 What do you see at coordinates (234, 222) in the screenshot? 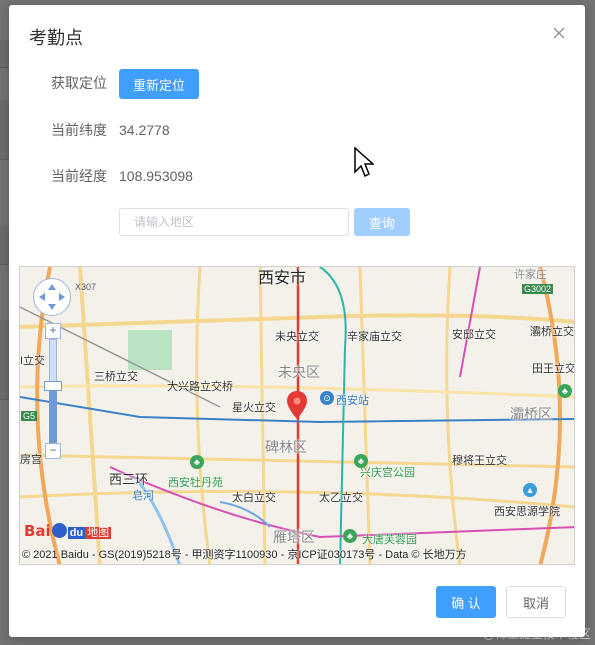
I see `region-search-input` at bounding box center [234, 222].